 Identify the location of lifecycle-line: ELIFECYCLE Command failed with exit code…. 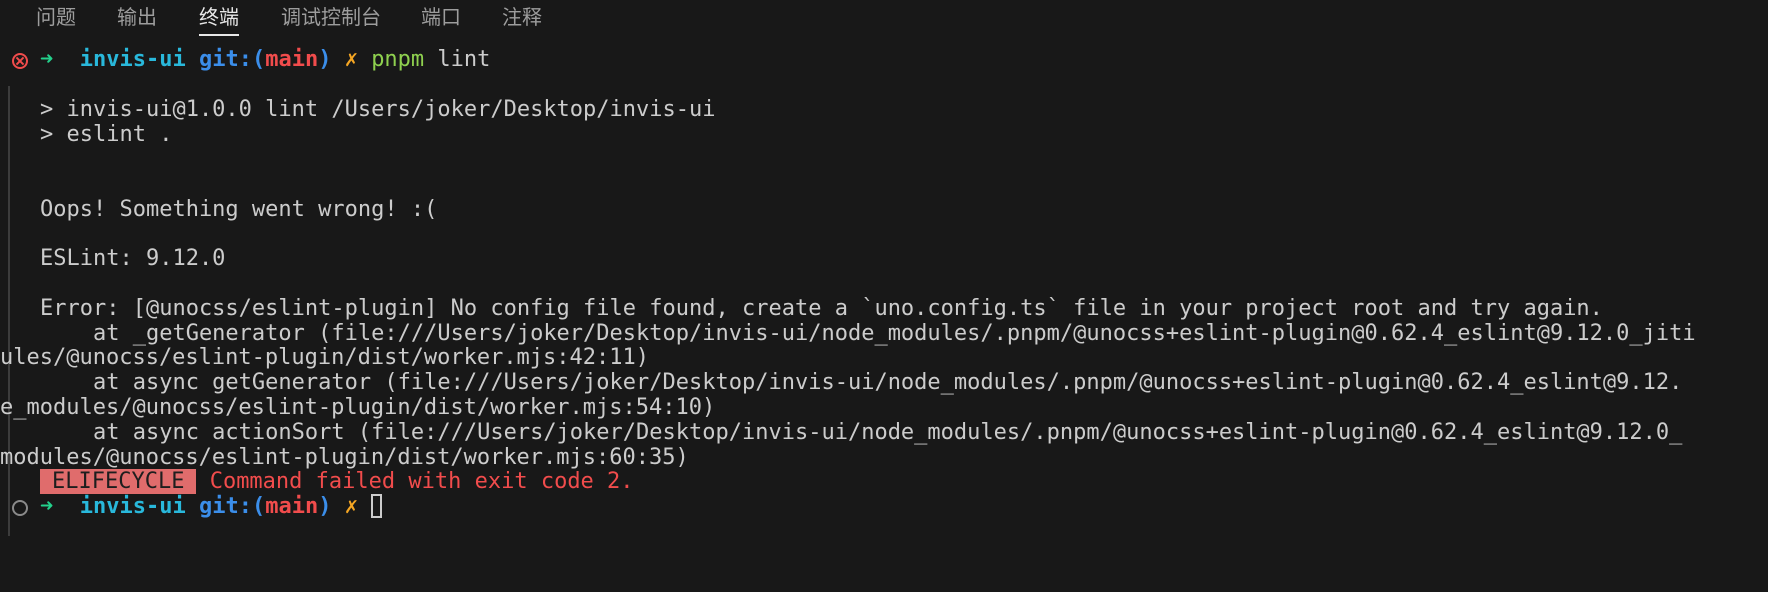
(337, 482).